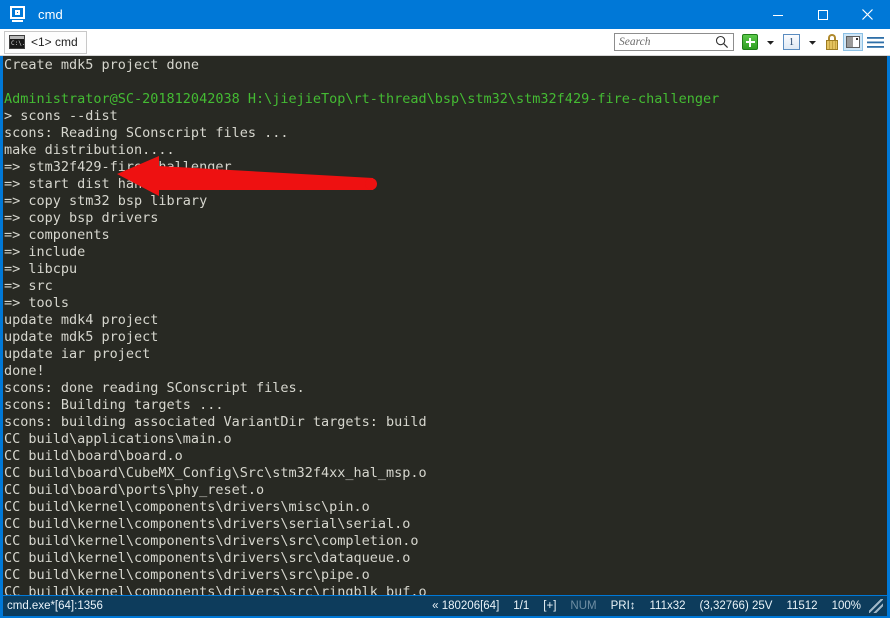  I want to click on terminal-line: scons: done reading SConscript files., so click(154, 388).